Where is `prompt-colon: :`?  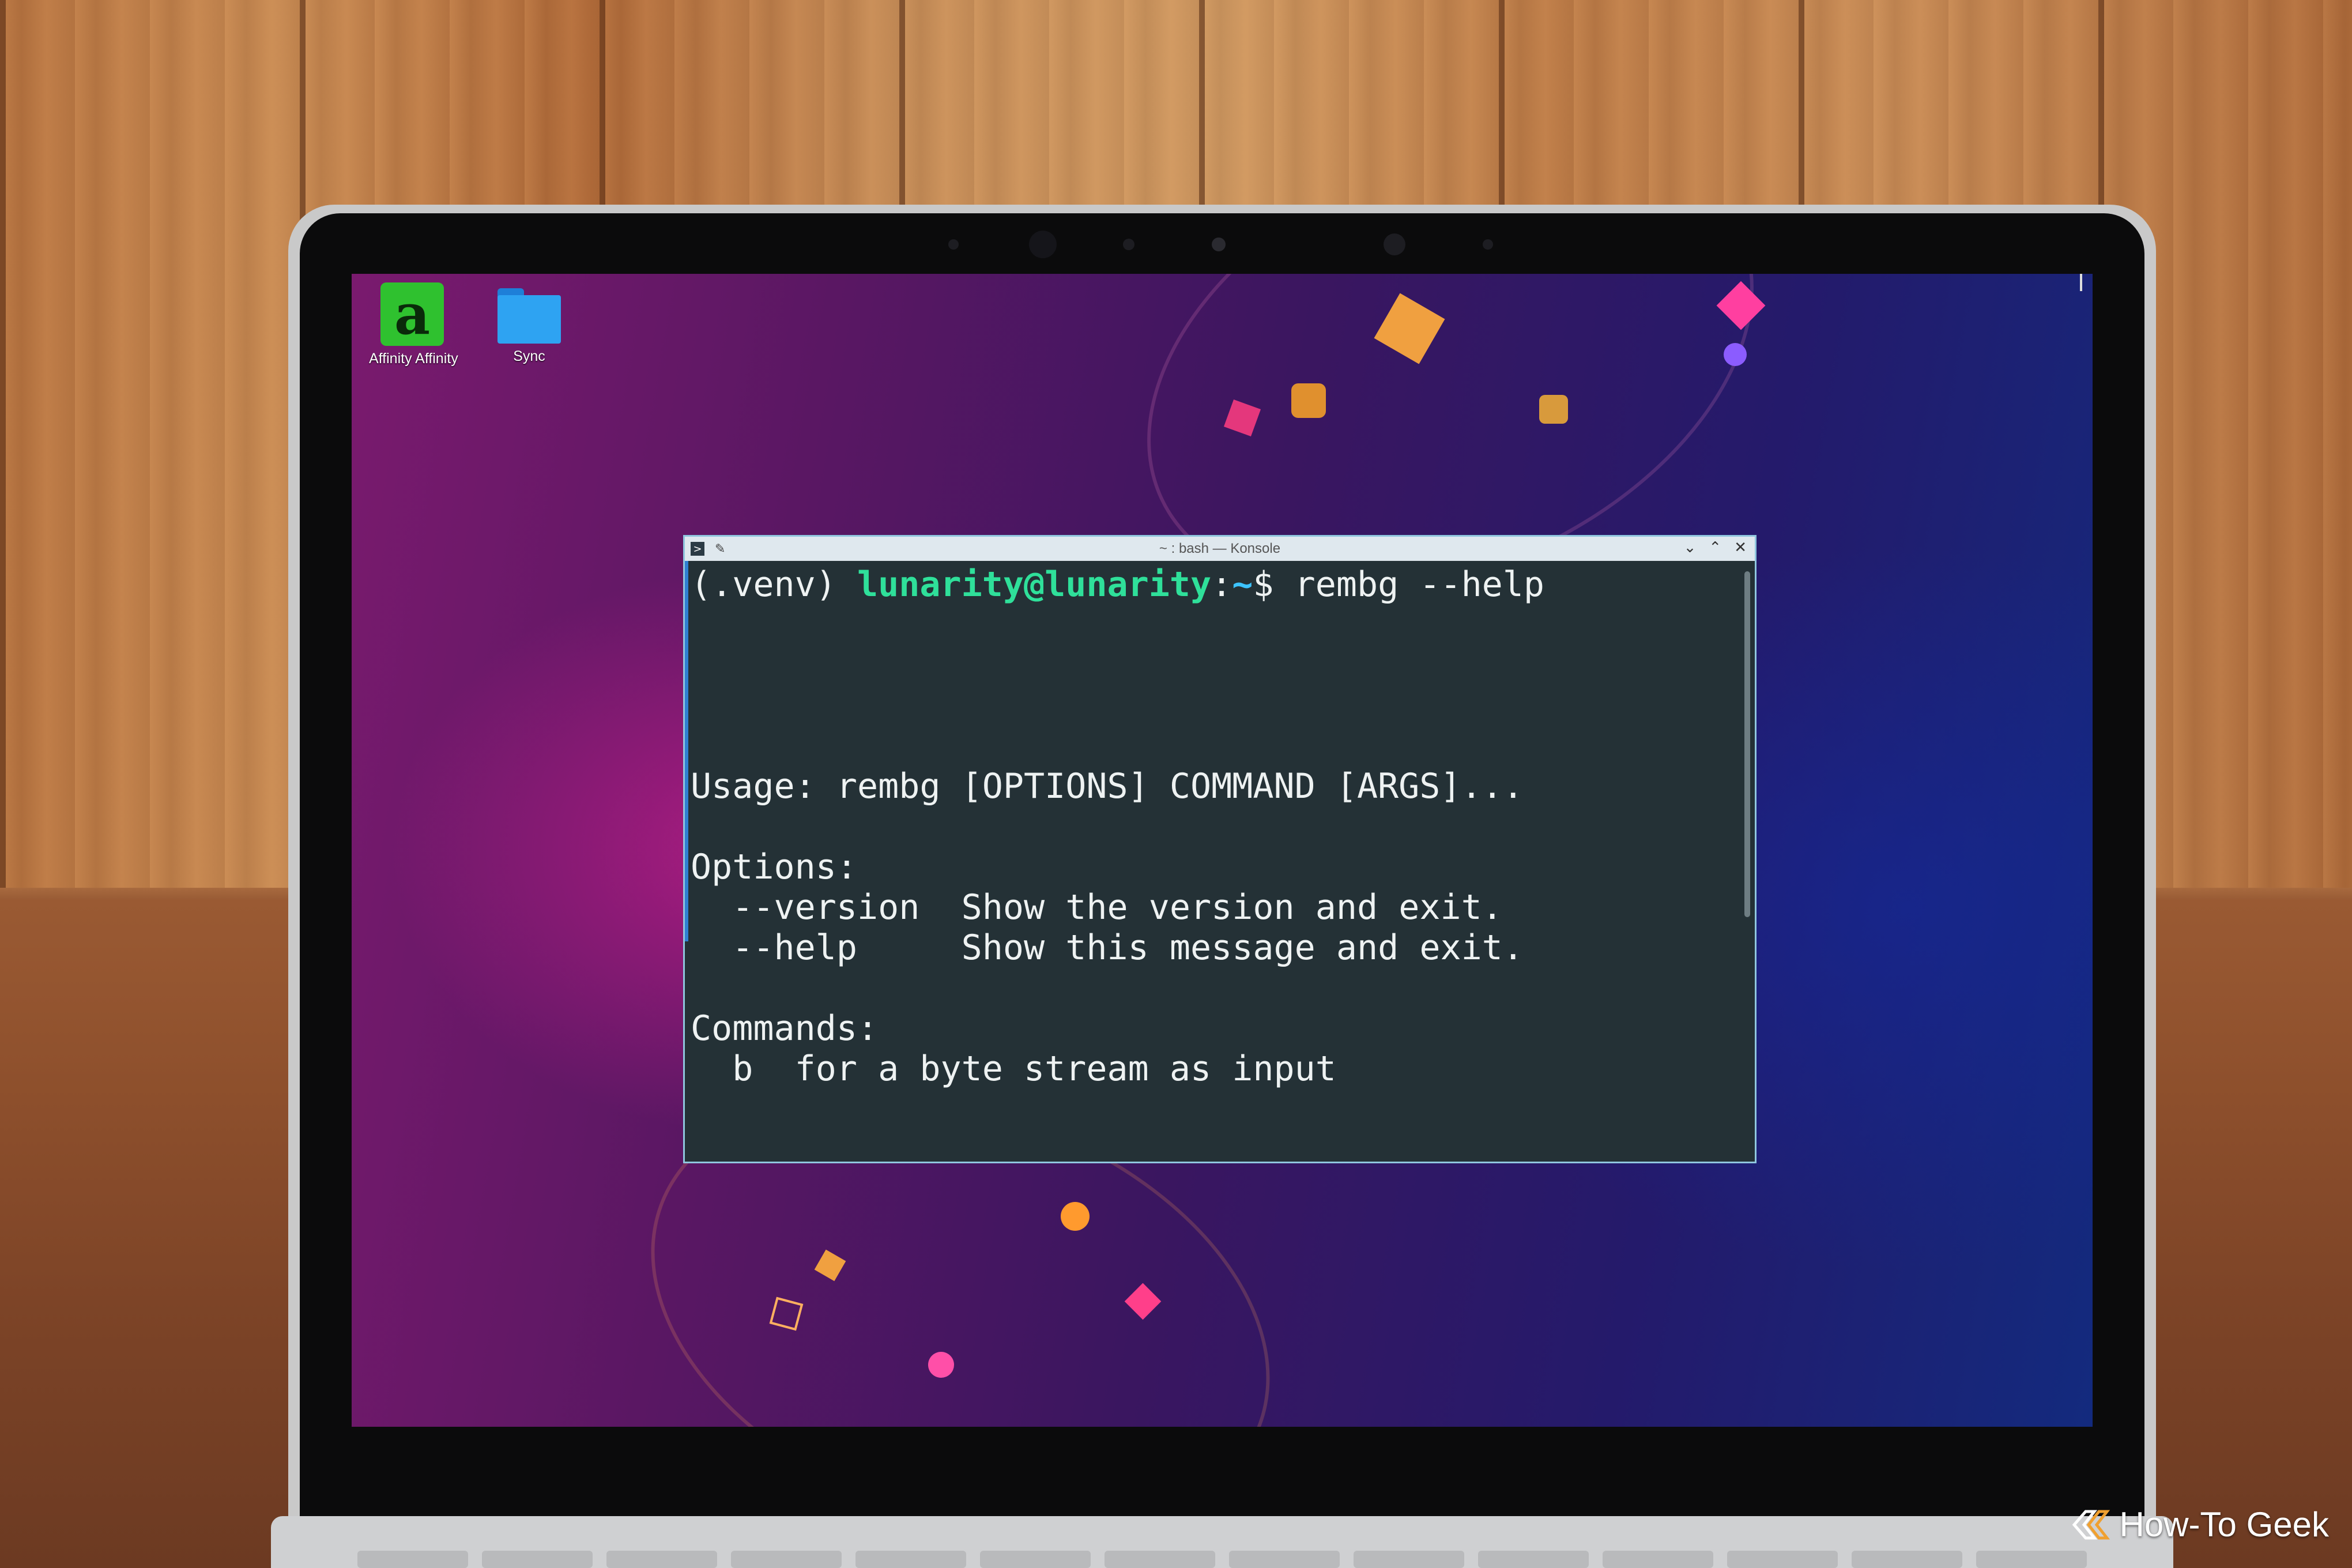
prompt-colon: : is located at coordinates (1221, 584).